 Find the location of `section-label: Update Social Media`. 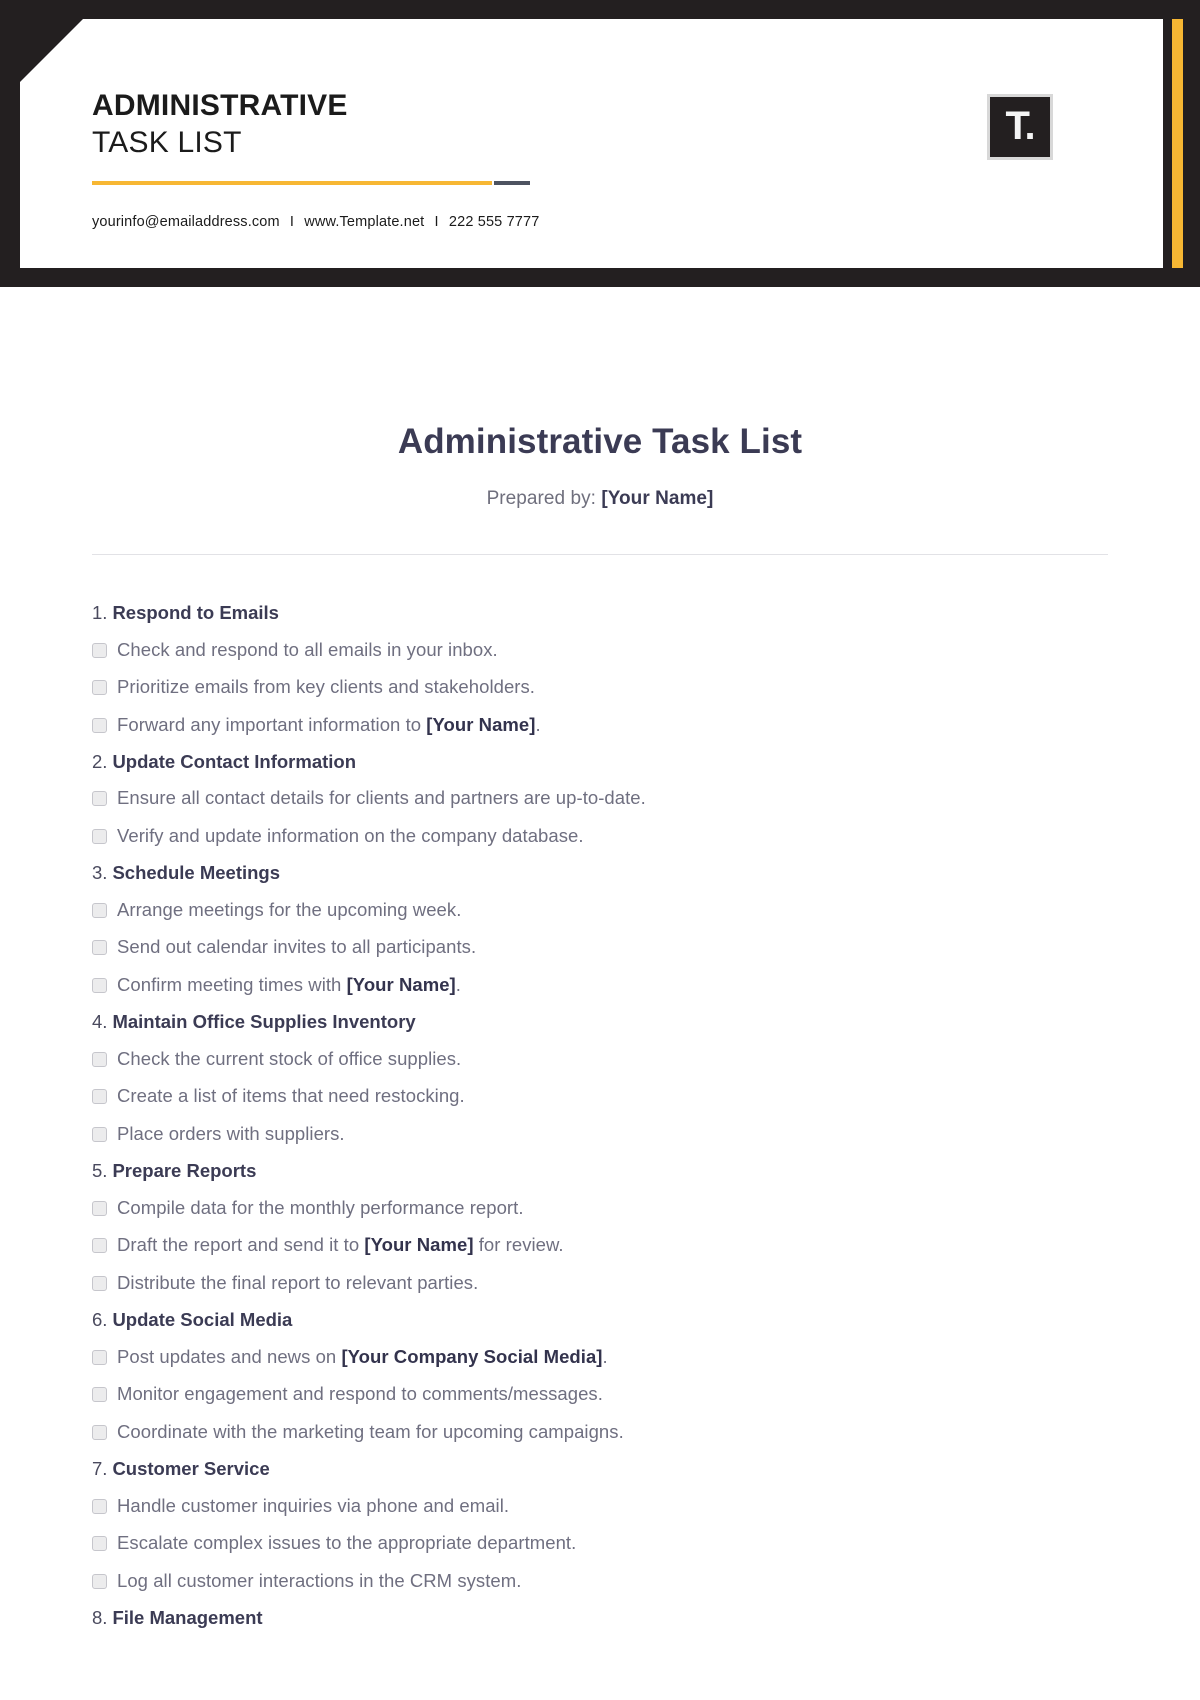

section-label: Update Social Media is located at coordinates (202, 1320).